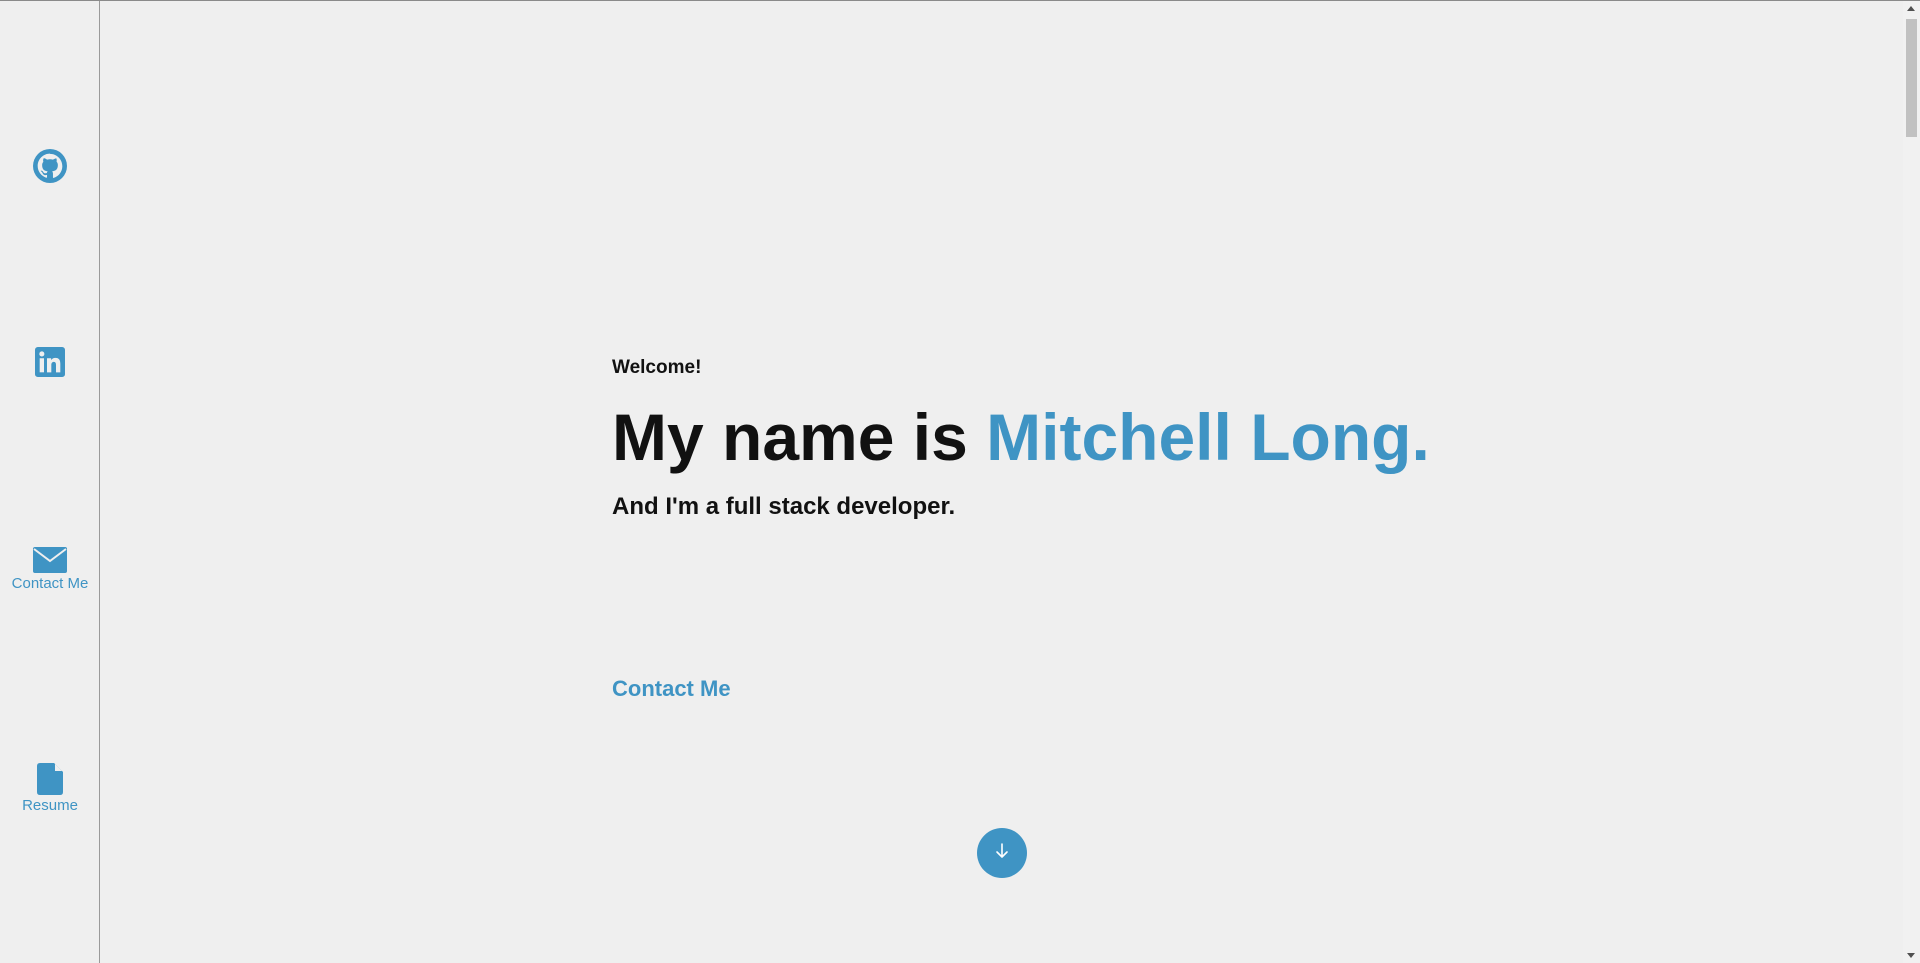  What do you see at coordinates (50, 583) in the screenshot?
I see `sidebar-item-label: Contact Me` at bounding box center [50, 583].